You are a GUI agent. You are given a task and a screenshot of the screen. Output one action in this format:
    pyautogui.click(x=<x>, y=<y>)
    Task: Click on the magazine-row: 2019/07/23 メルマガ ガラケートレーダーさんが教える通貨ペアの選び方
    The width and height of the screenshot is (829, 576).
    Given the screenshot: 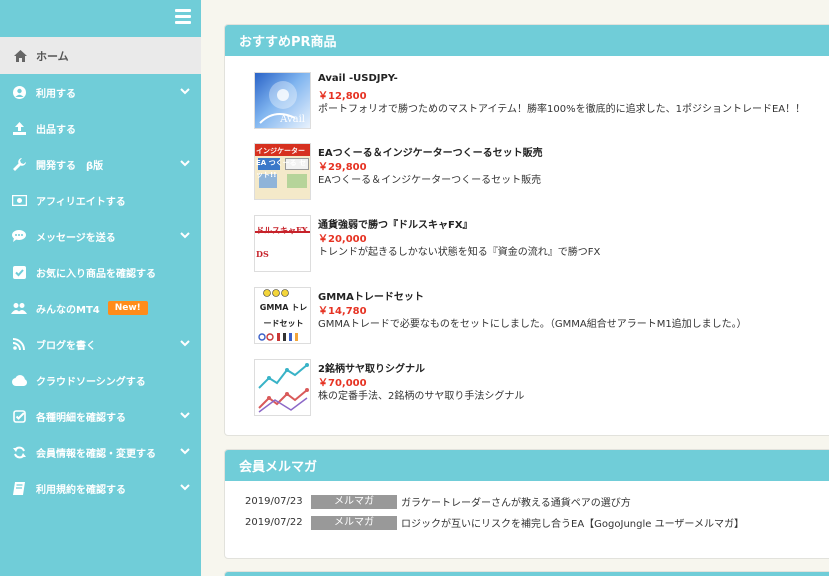 What is the action you would take?
    pyautogui.click(x=438, y=501)
    